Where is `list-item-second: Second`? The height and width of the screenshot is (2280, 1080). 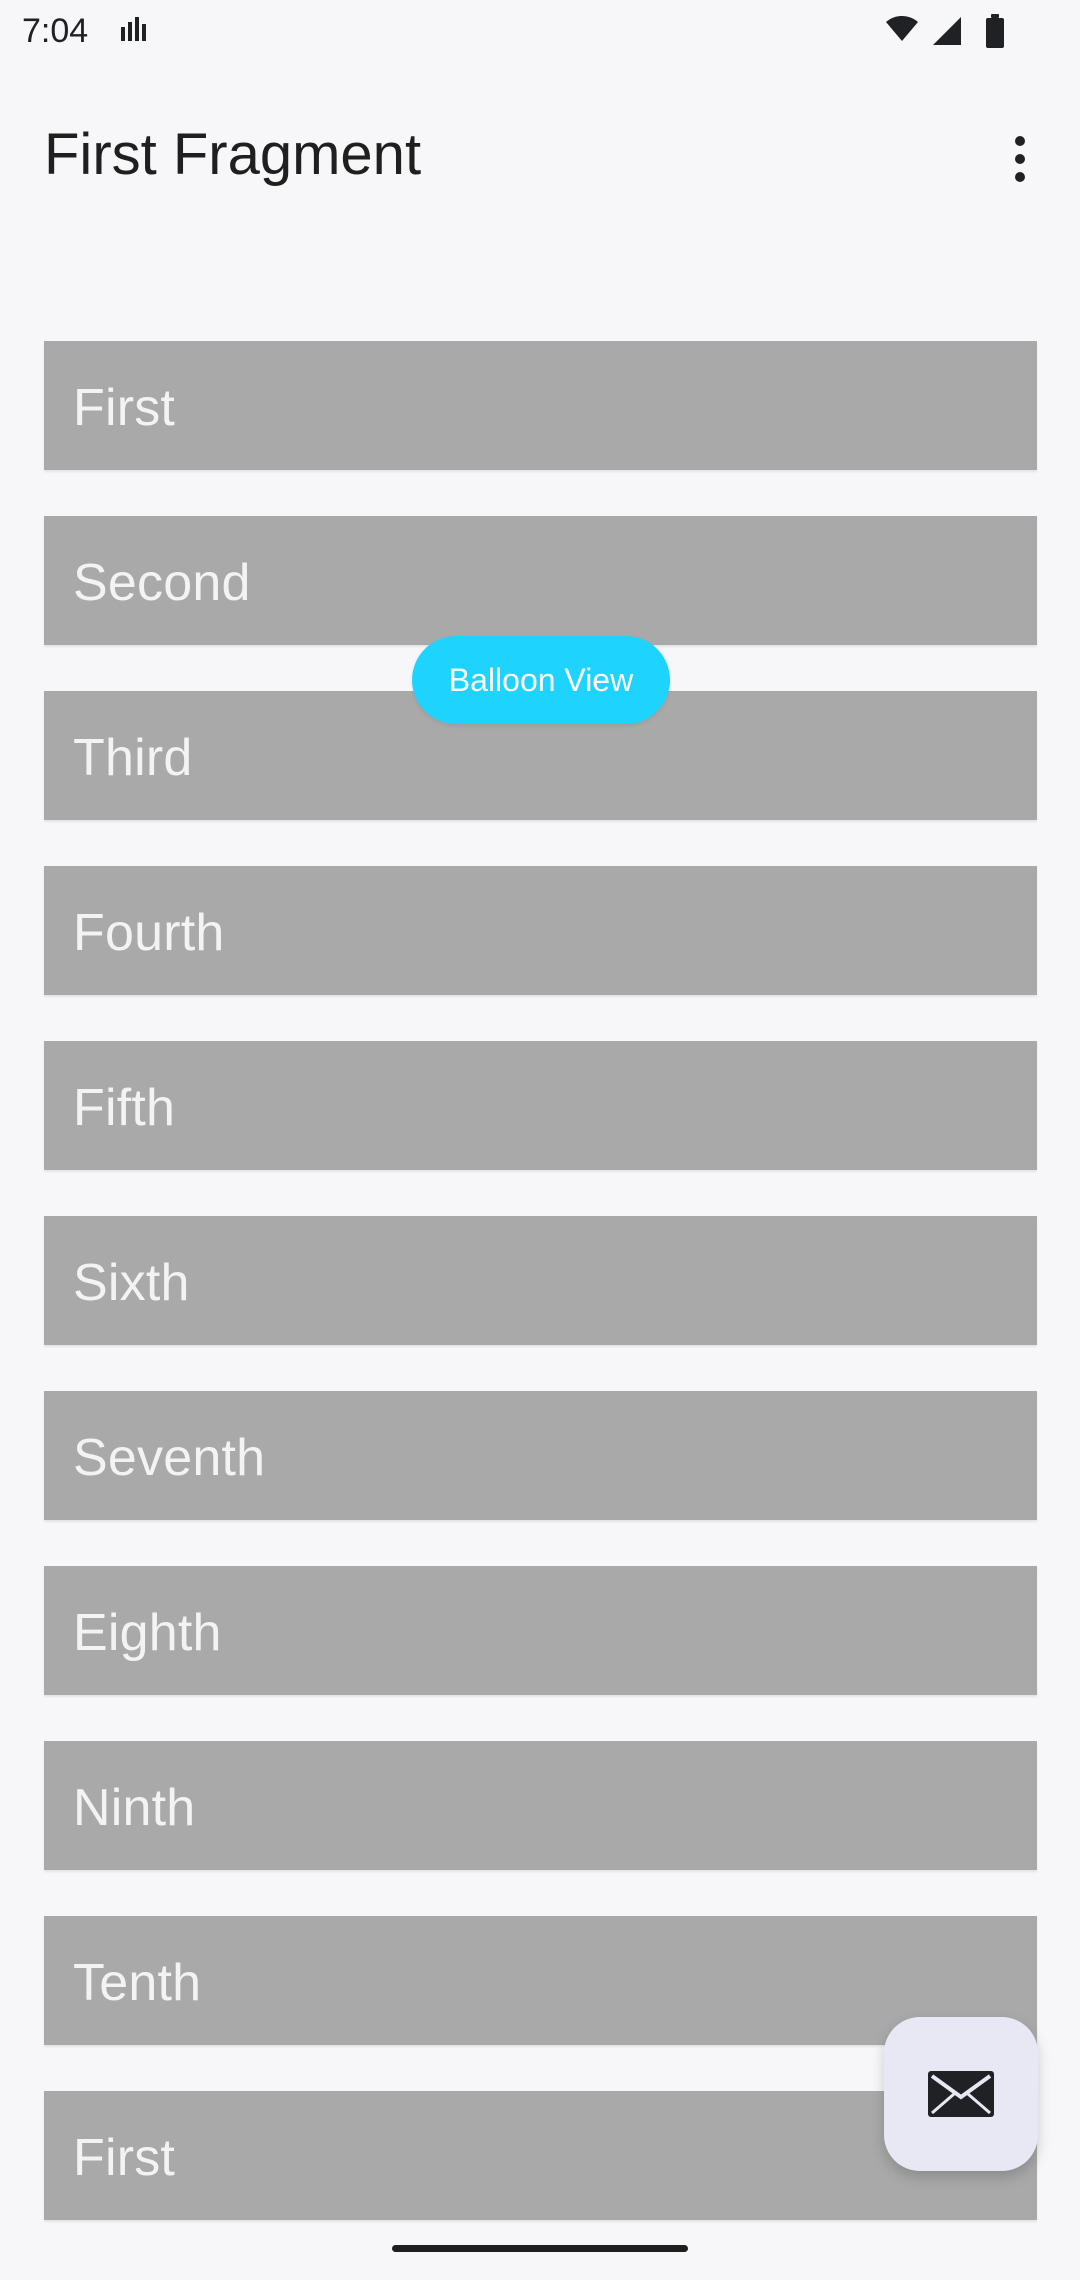 list-item-second: Second is located at coordinates (540, 580).